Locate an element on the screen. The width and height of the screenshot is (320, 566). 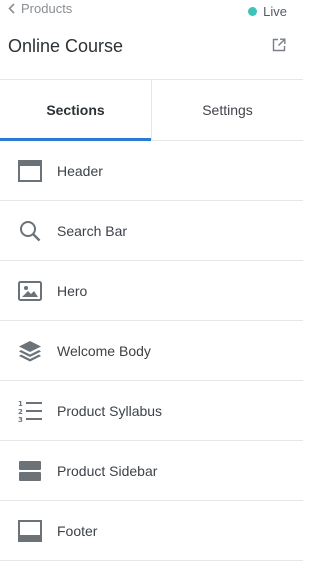
page-title: Online Course is located at coordinates (66, 46).